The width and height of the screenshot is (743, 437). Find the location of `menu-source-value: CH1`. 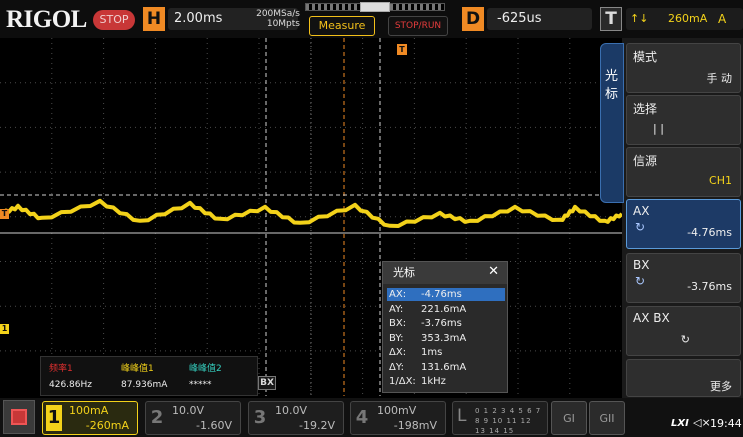

menu-source-value: CH1 is located at coordinates (720, 180).